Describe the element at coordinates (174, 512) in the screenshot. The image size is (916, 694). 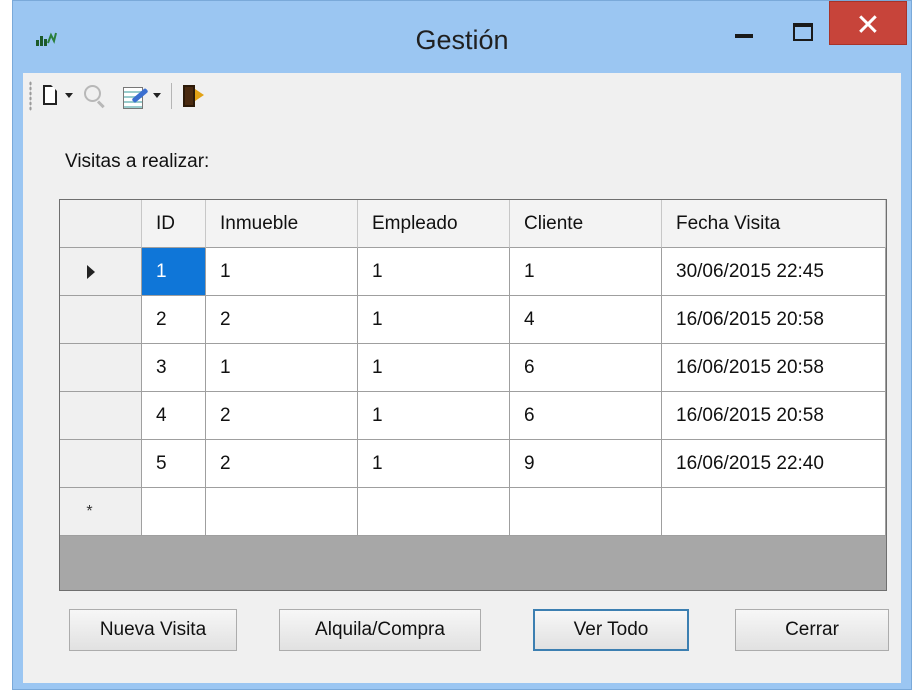
I see `cell-id` at that location.